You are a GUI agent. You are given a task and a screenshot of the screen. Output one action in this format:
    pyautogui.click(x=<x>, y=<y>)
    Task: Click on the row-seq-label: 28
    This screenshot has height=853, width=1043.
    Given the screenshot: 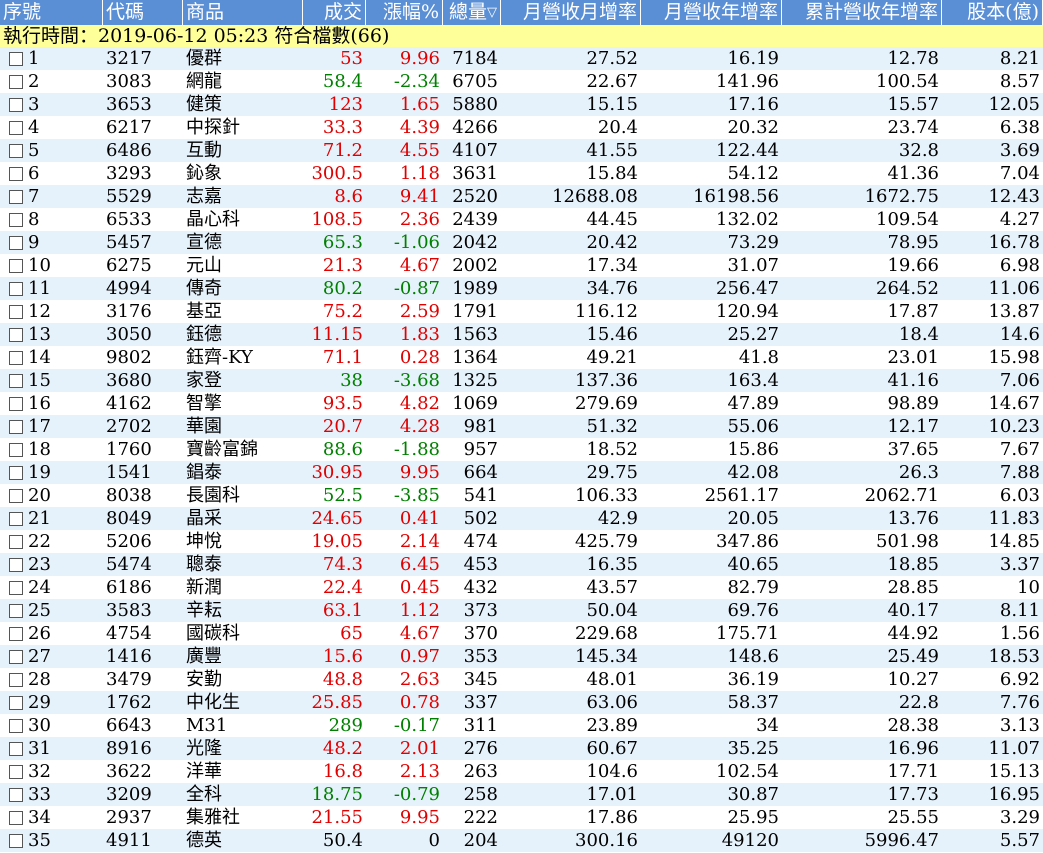 What is the action you would take?
    pyautogui.click(x=39, y=679)
    